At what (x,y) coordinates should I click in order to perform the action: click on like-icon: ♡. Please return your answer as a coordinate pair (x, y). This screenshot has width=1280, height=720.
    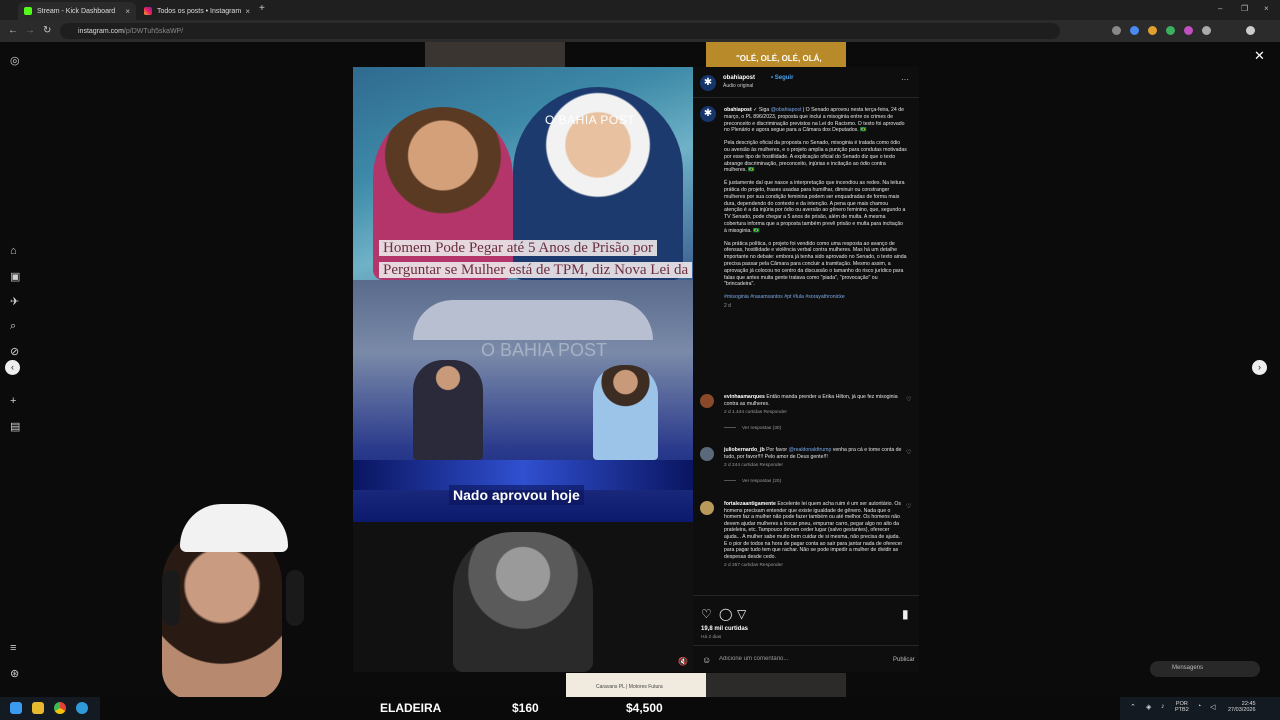
    Looking at the image, I should click on (706, 614).